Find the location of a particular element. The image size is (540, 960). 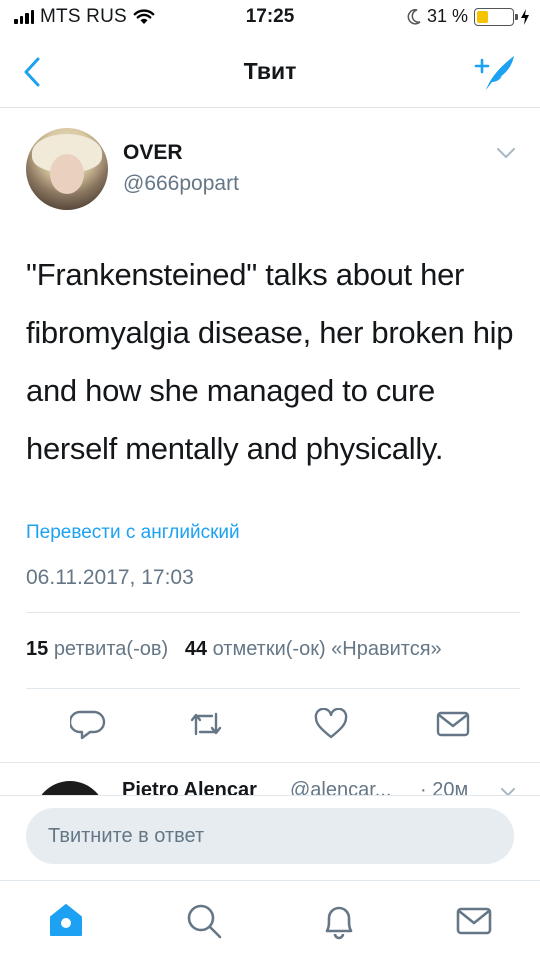

avatar is located at coordinates (67, 169).